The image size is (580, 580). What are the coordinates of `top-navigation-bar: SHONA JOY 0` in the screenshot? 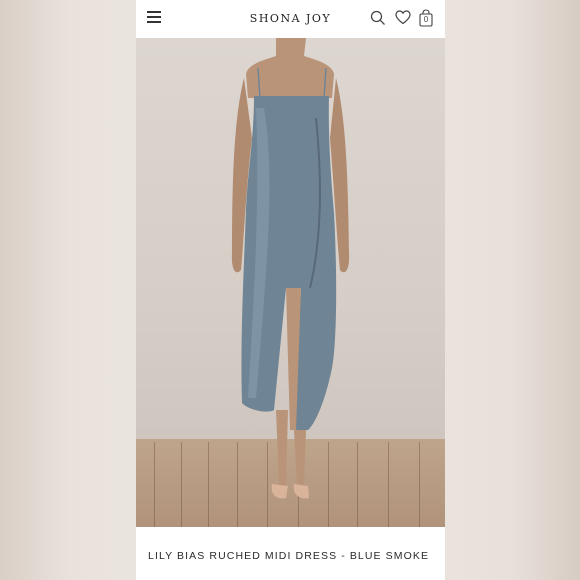 It's located at (290, 19).